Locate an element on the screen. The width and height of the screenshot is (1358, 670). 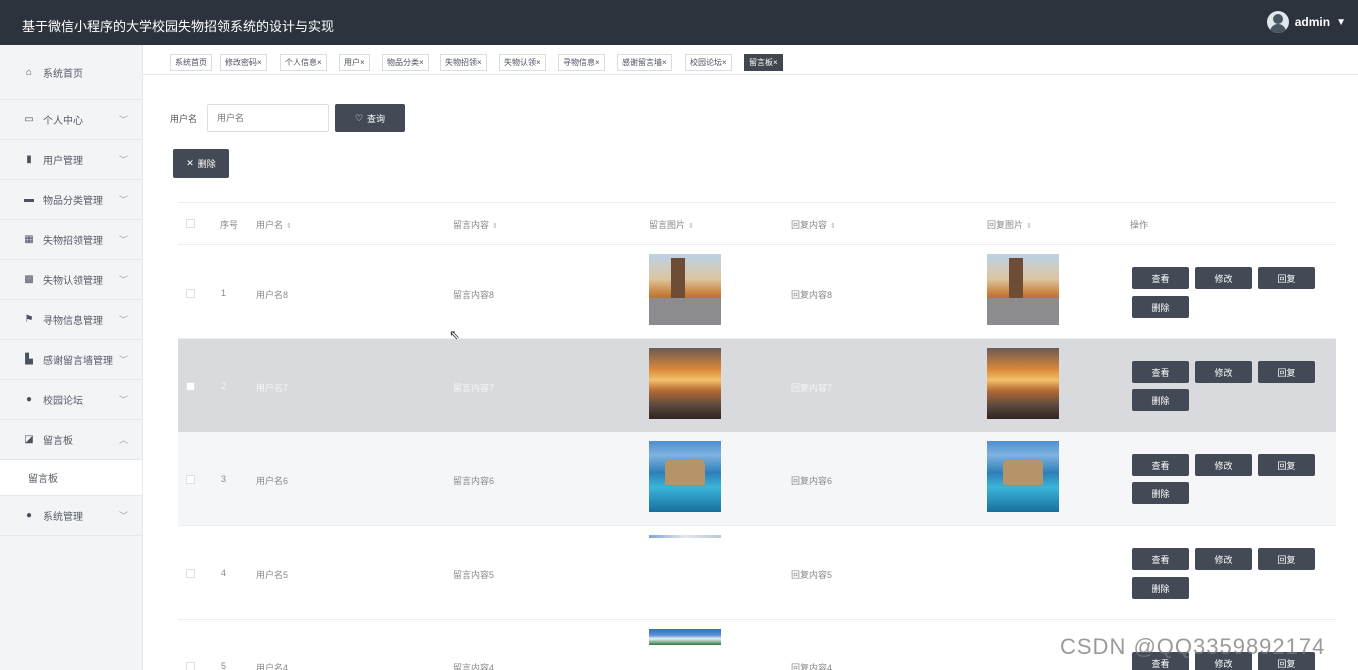
close-icon: ✕ is located at coordinates (190, 163).